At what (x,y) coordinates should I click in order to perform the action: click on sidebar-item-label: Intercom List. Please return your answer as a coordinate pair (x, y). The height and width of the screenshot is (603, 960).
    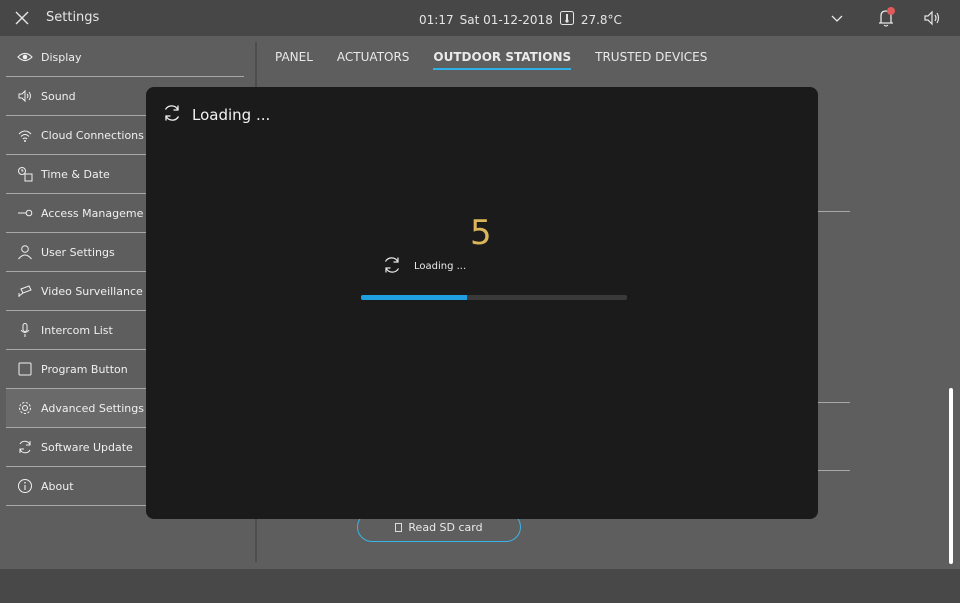
    Looking at the image, I should click on (77, 330).